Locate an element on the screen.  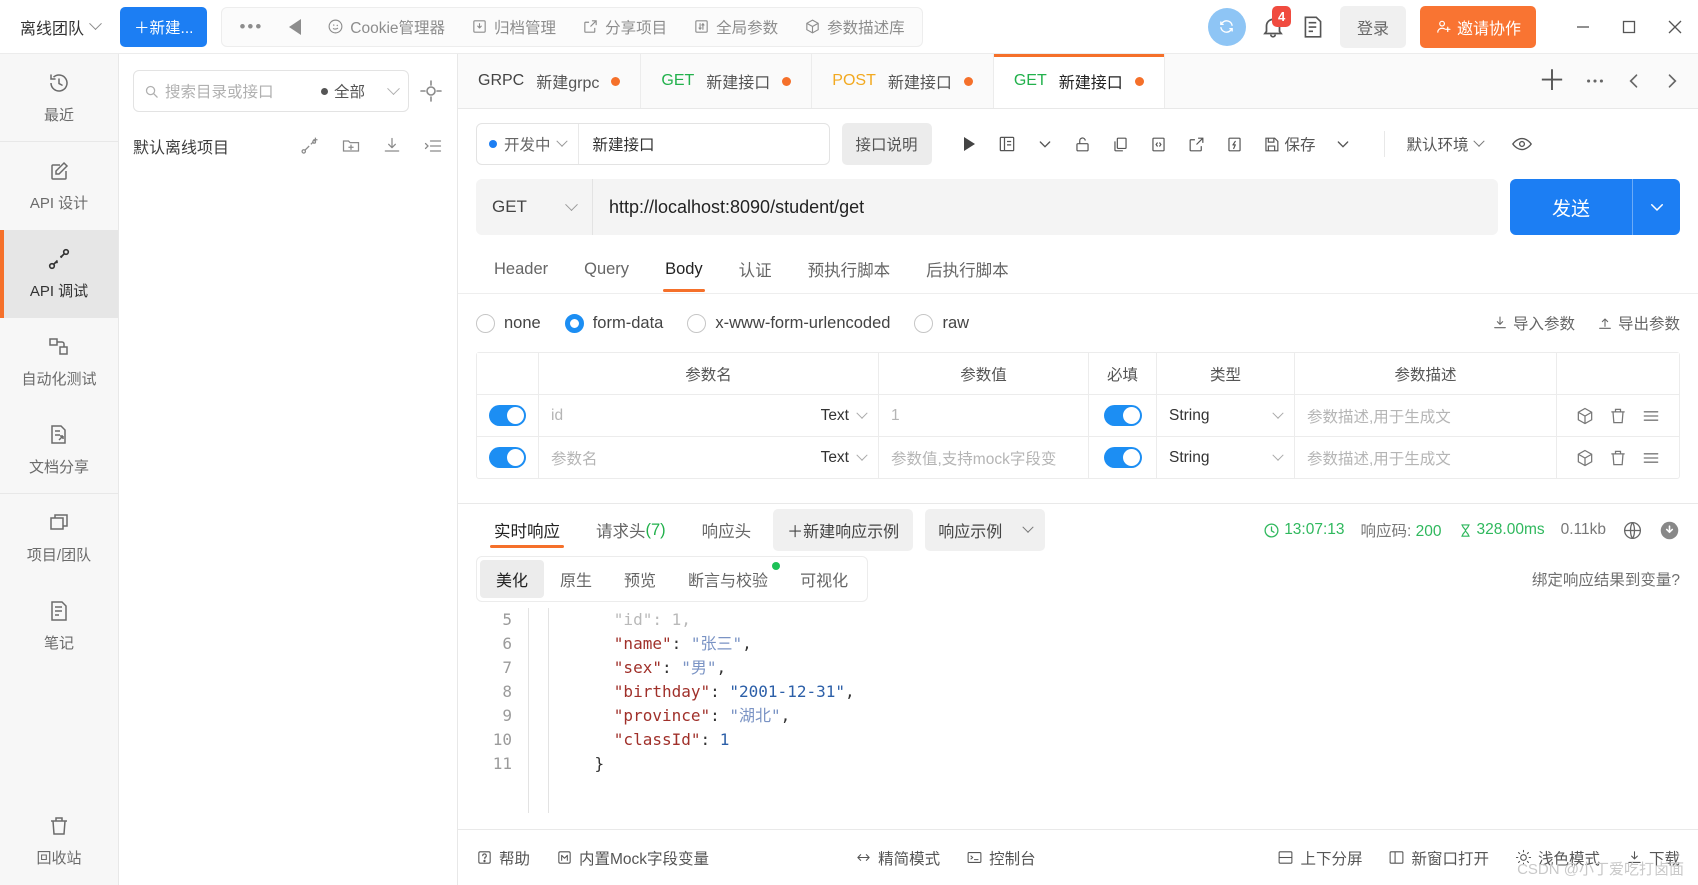
notifications-button: 4 is located at coordinates (1276, 22).